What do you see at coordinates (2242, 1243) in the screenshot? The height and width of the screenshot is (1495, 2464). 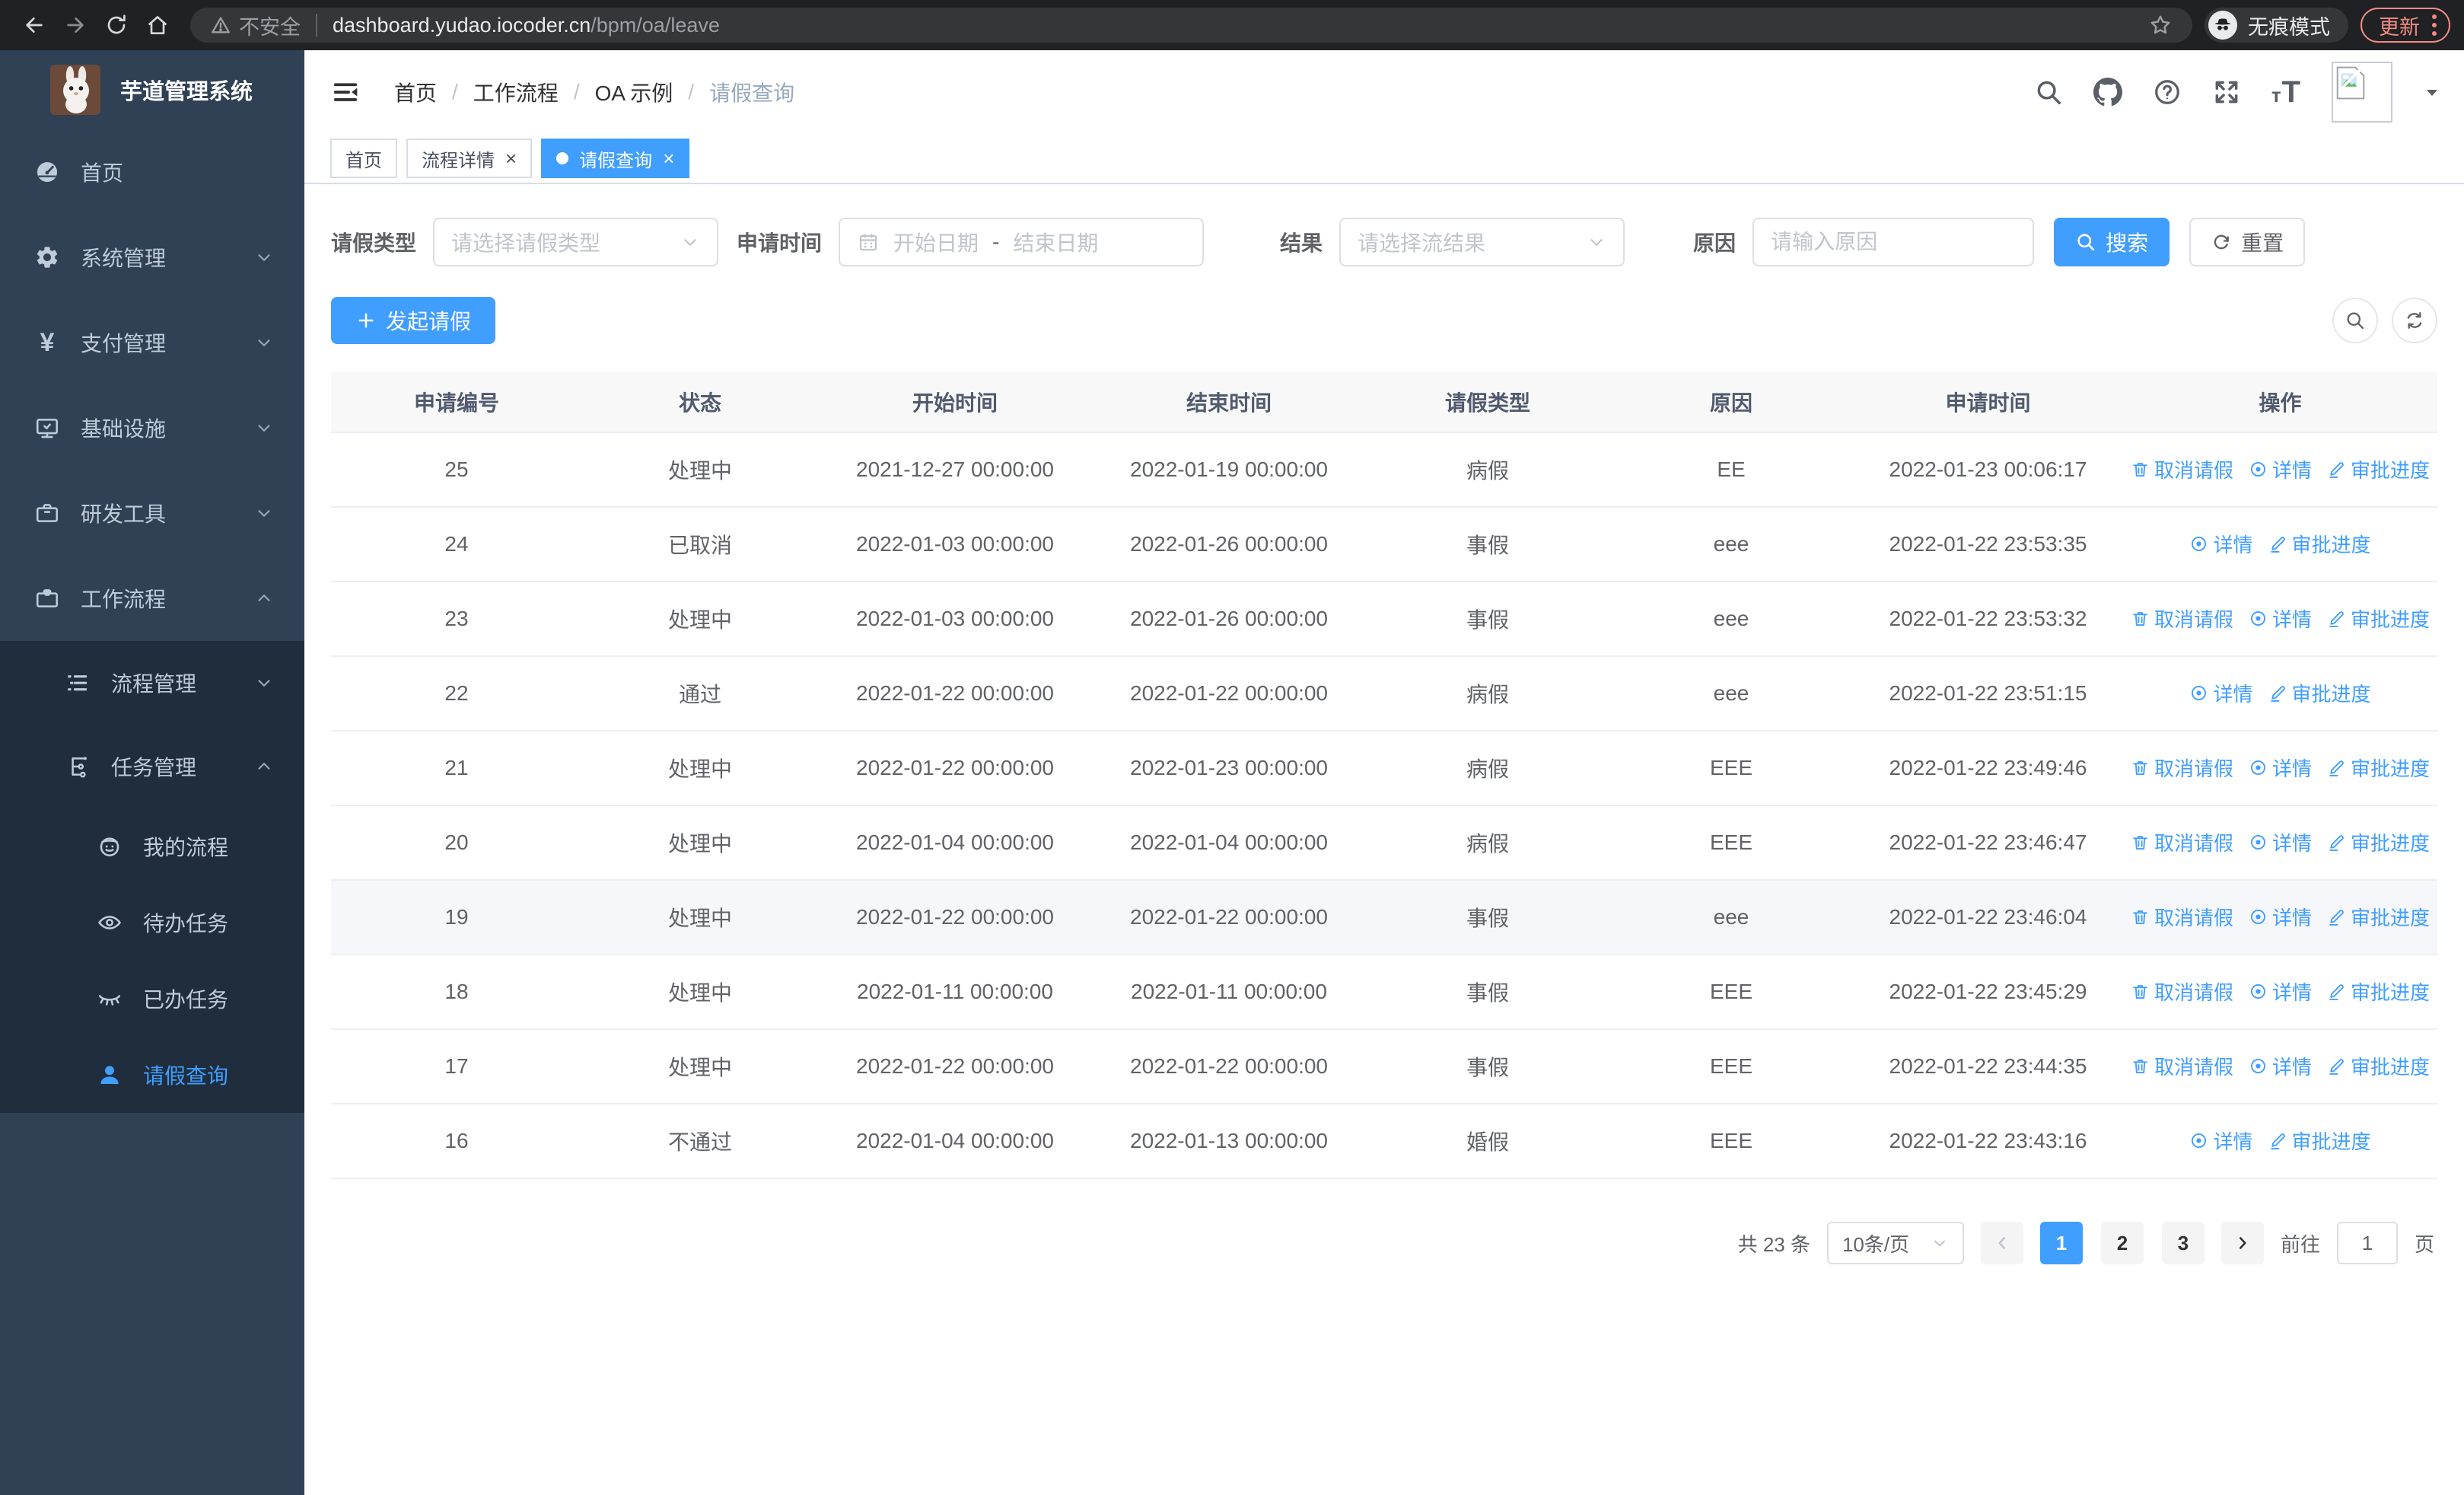 I see `next-page-button` at bounding box center [2242, 1243].